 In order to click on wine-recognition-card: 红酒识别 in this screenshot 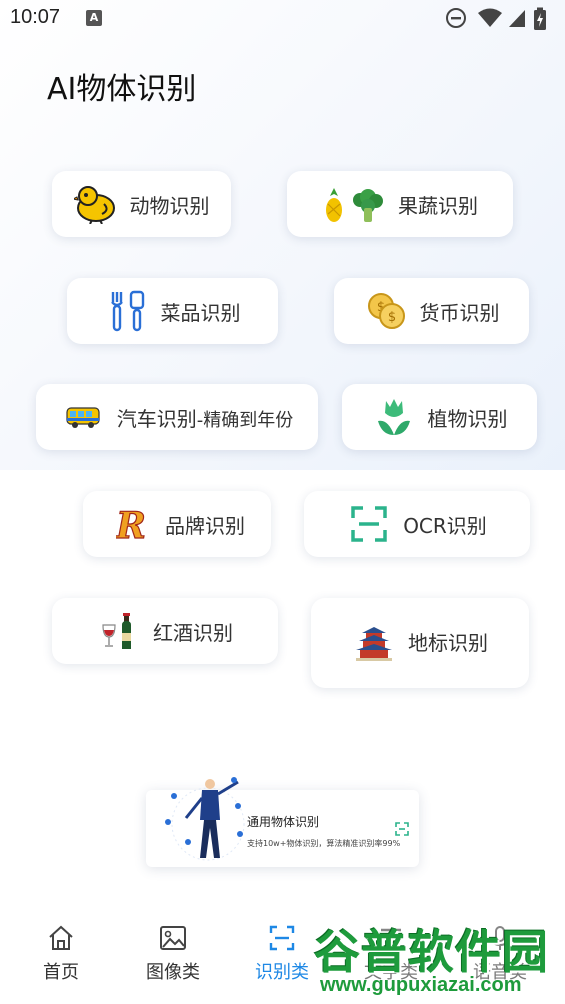, I will do `click(165, 631)`.